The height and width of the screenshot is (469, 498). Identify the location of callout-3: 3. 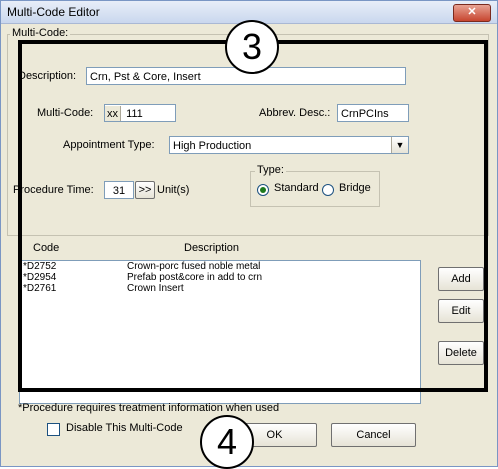
(252, 47).